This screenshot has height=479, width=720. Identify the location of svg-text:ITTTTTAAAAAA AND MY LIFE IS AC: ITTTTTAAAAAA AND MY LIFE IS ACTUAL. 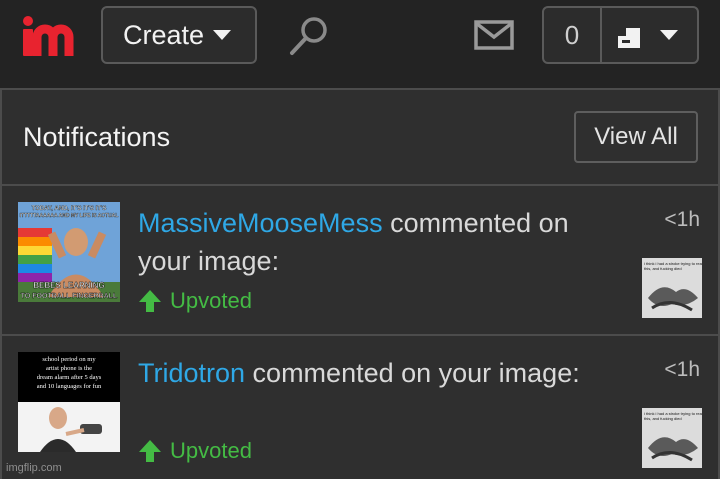
(69, 216).